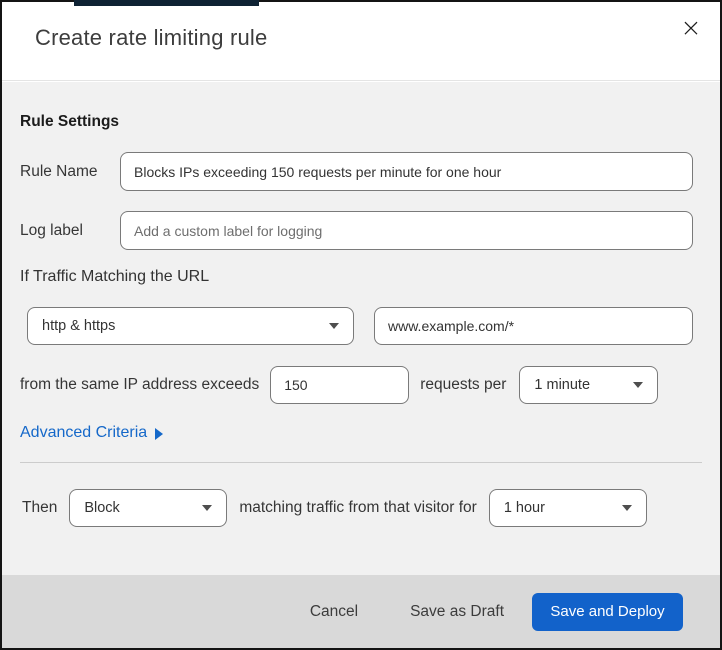 This screenshot has width=722, height=650. What do you see at coordinates (358, 507) in the screenshot?
I see `action-middle-label: matching traffic from that visitor for` at bounding box center [358, 507].